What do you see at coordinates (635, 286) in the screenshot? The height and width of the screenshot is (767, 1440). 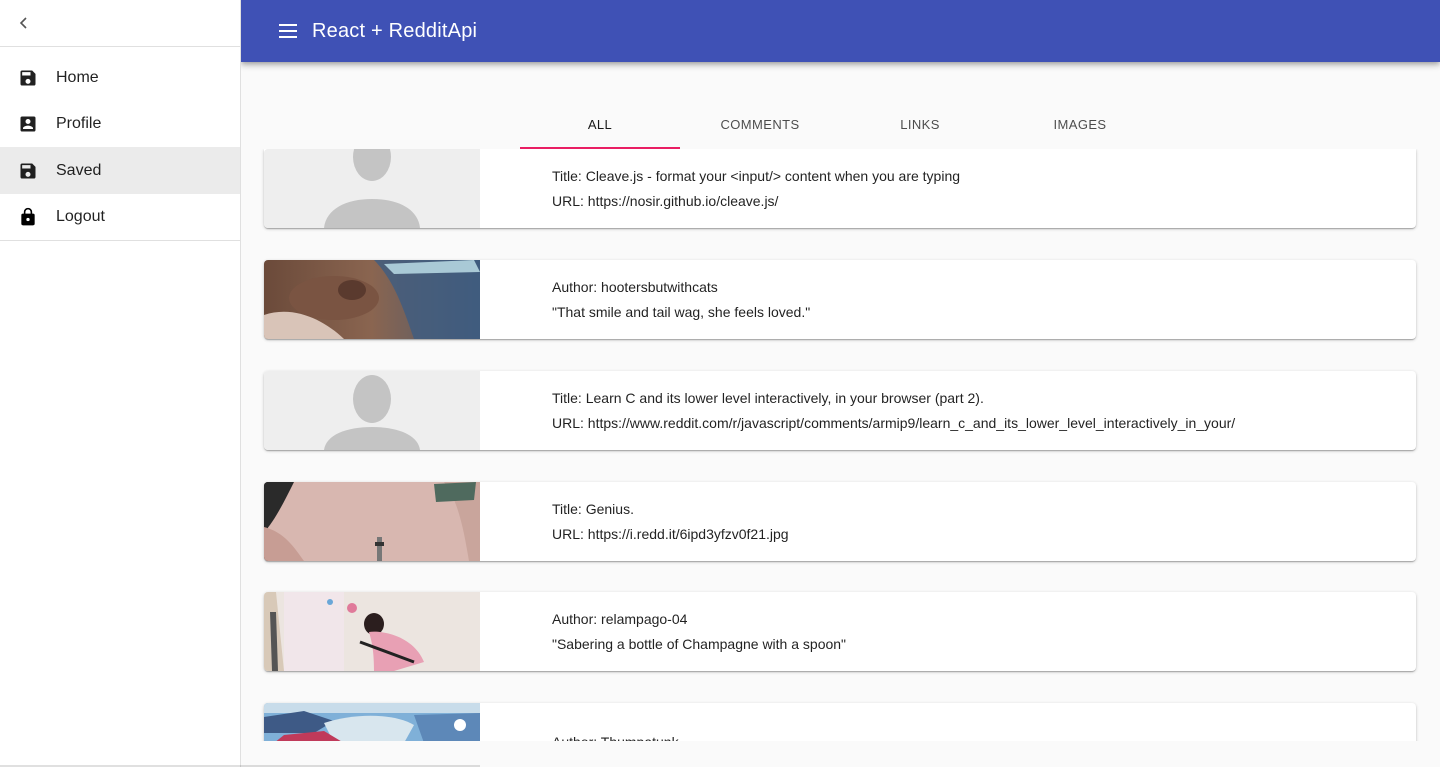 I see `post-author-line: Author: hootersbutwithcats` at bounding box center [635, 286].